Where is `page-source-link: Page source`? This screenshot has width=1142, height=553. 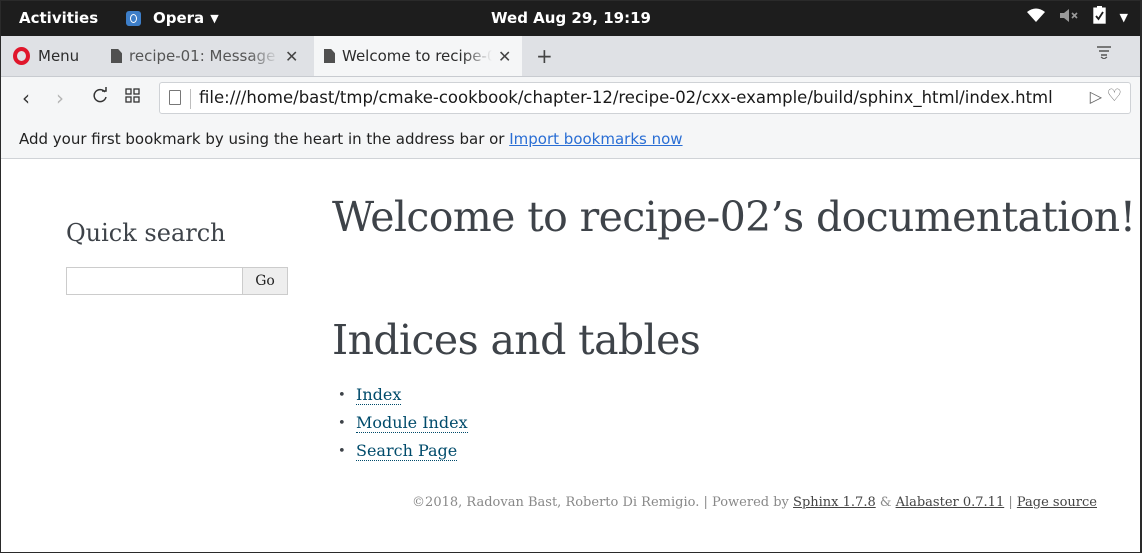
page-source-link: Page source is located at coordinates (1057, 502).